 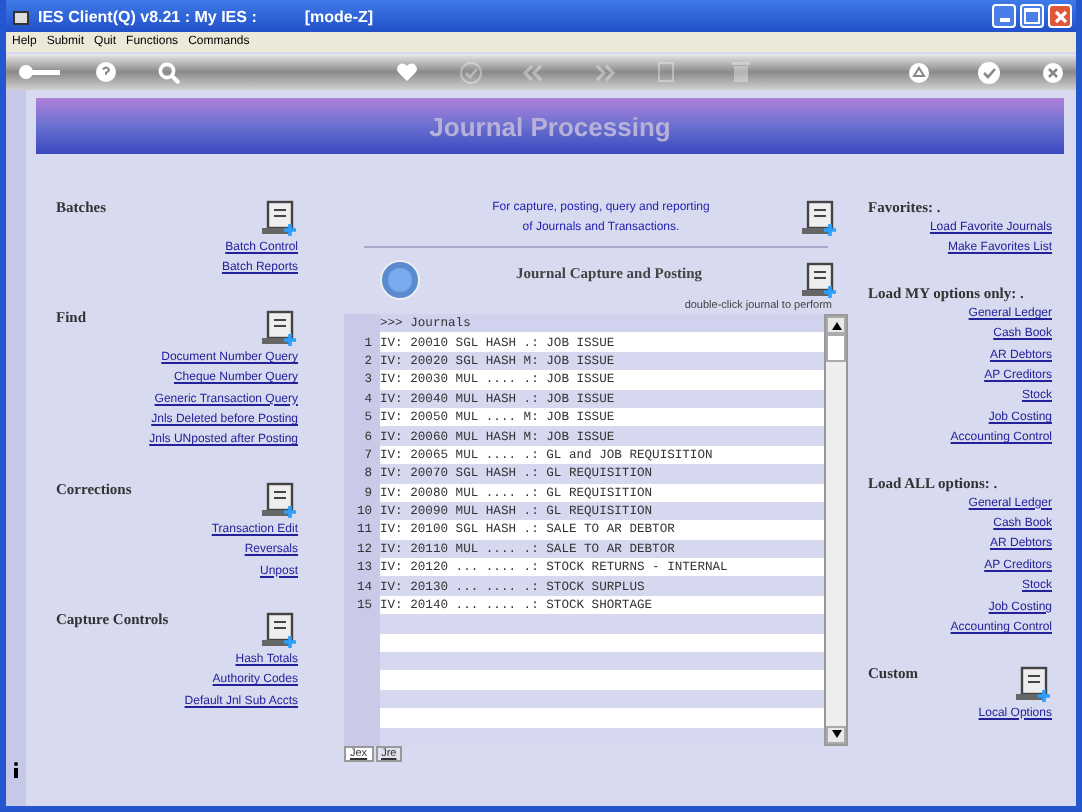 What do you see at coordinates (836, 348) in the screenshot?
I see `scrollbar-thumb` at bounding box center [836, 348].